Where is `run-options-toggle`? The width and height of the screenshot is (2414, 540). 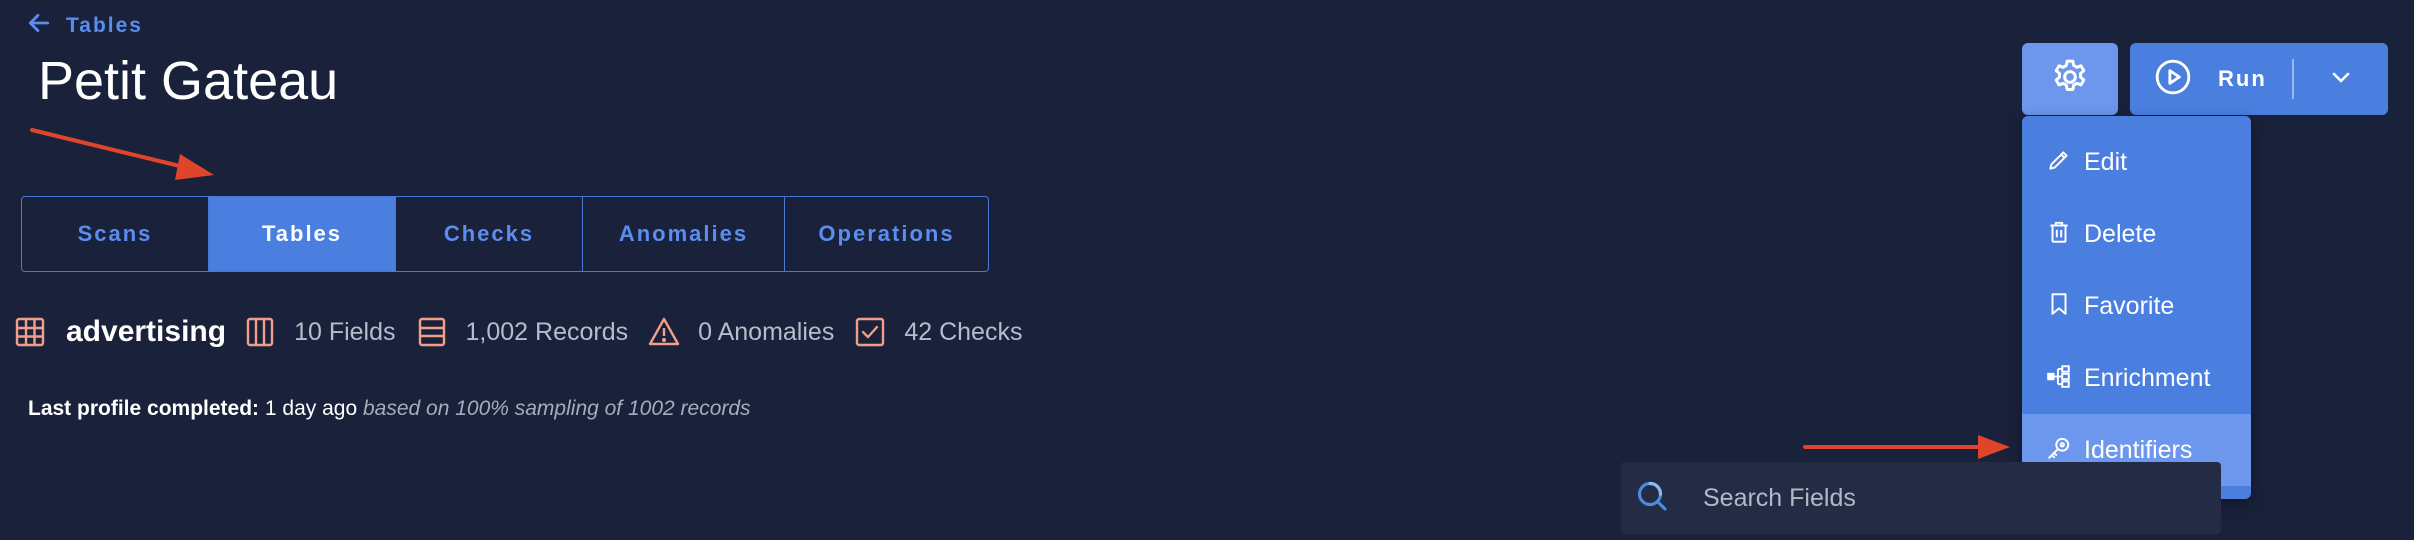 run-options-toggle is located at coordinates (2341, 79).